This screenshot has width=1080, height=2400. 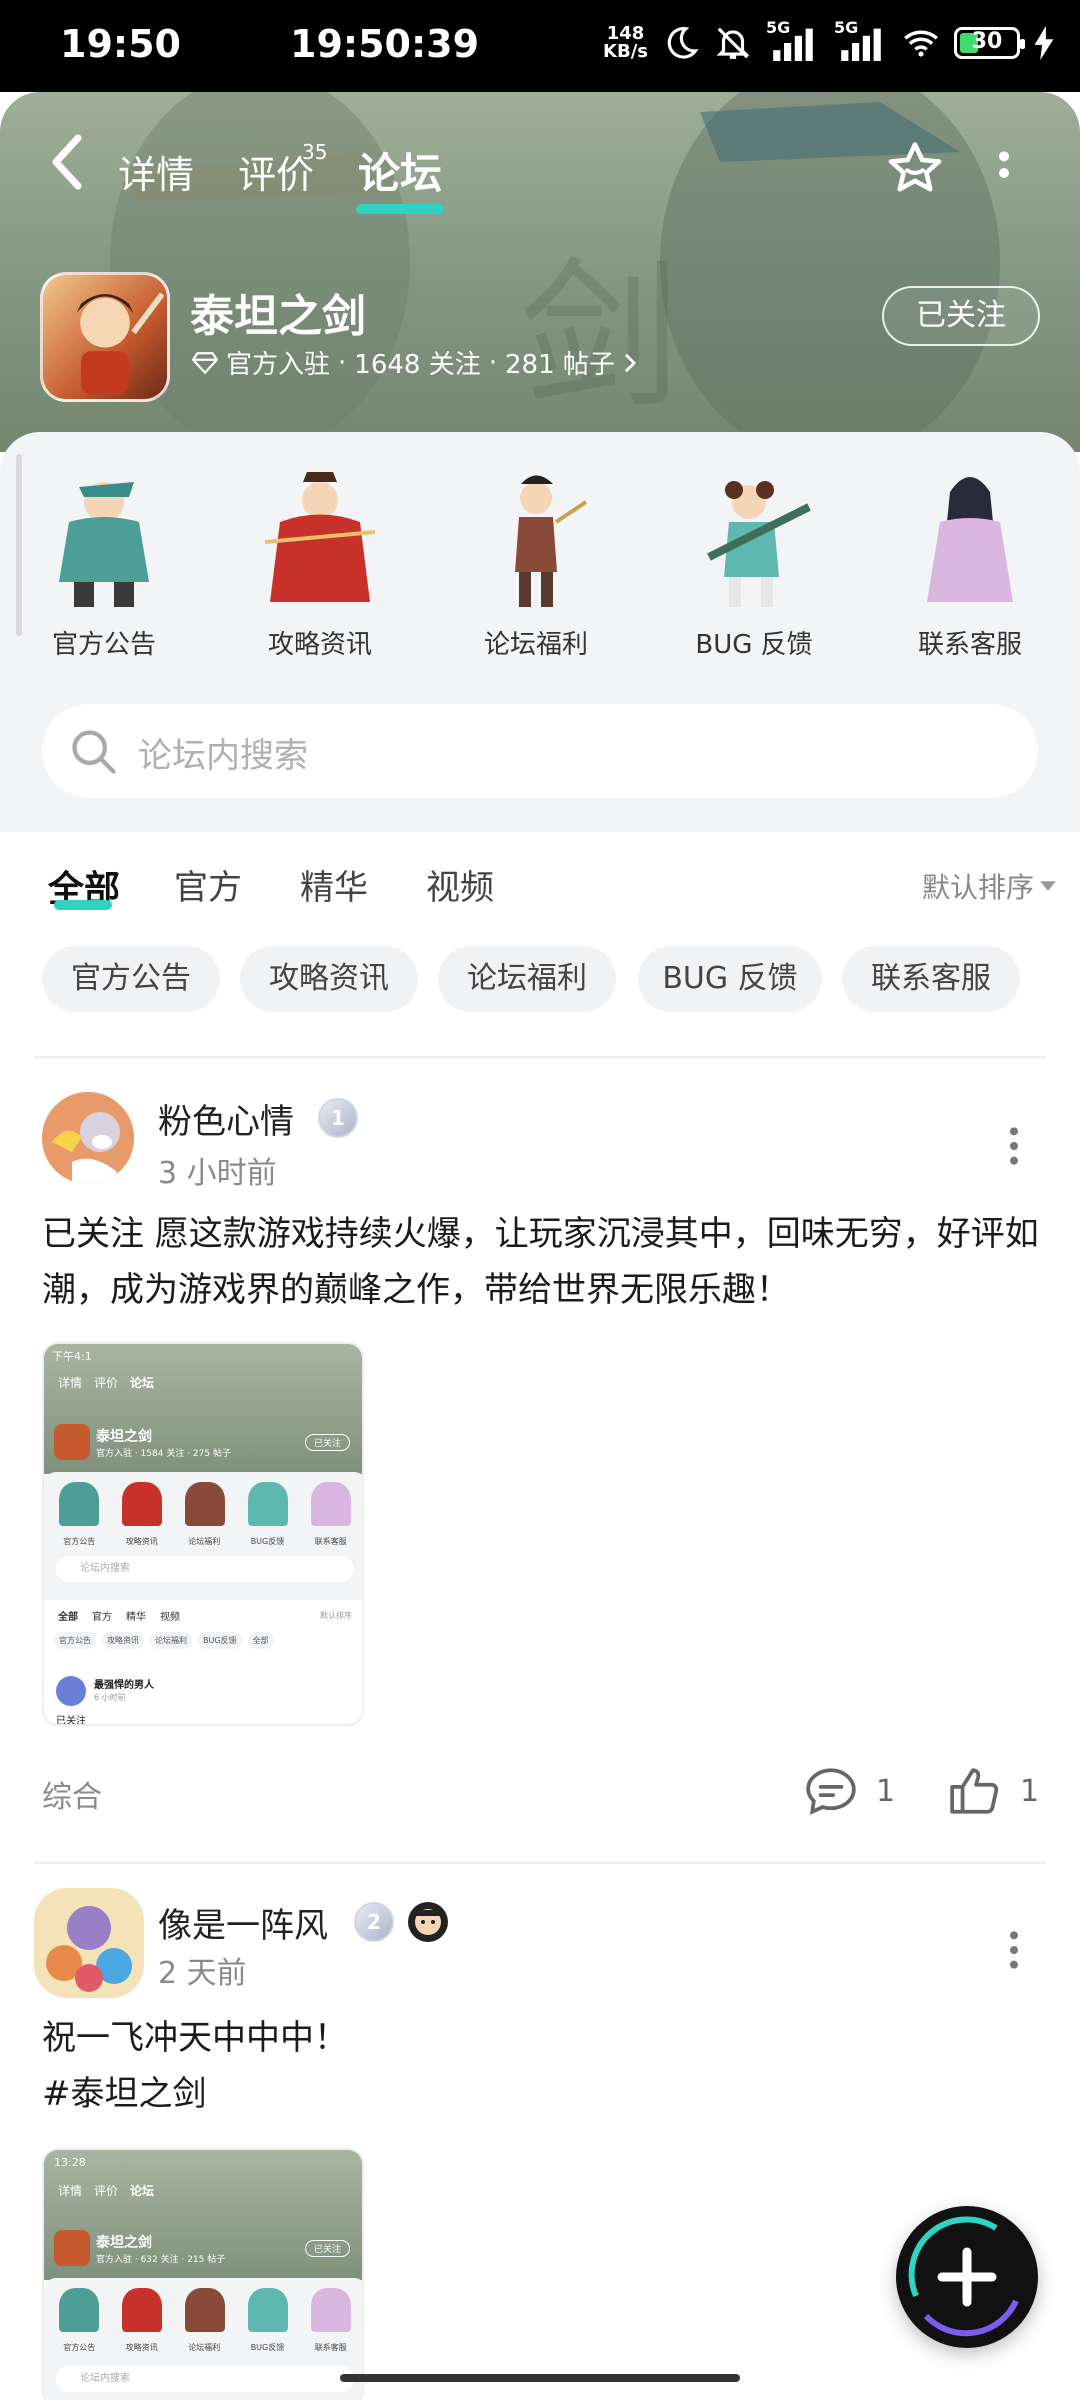 I want to click on category-welfare: 论坛福利, so click(x=536, y=561).